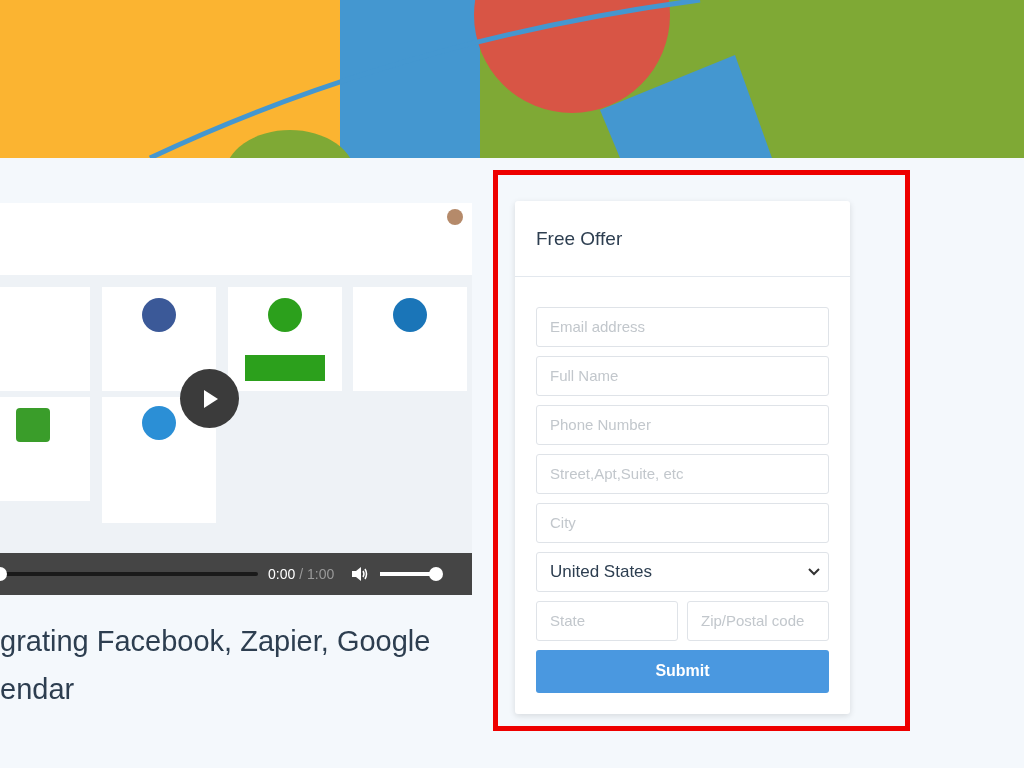 The width and height of the screenshot is (1024, 768). Describe the element at coordinates (607, 620) in the screenshot. I see `input-field: State` at that location.